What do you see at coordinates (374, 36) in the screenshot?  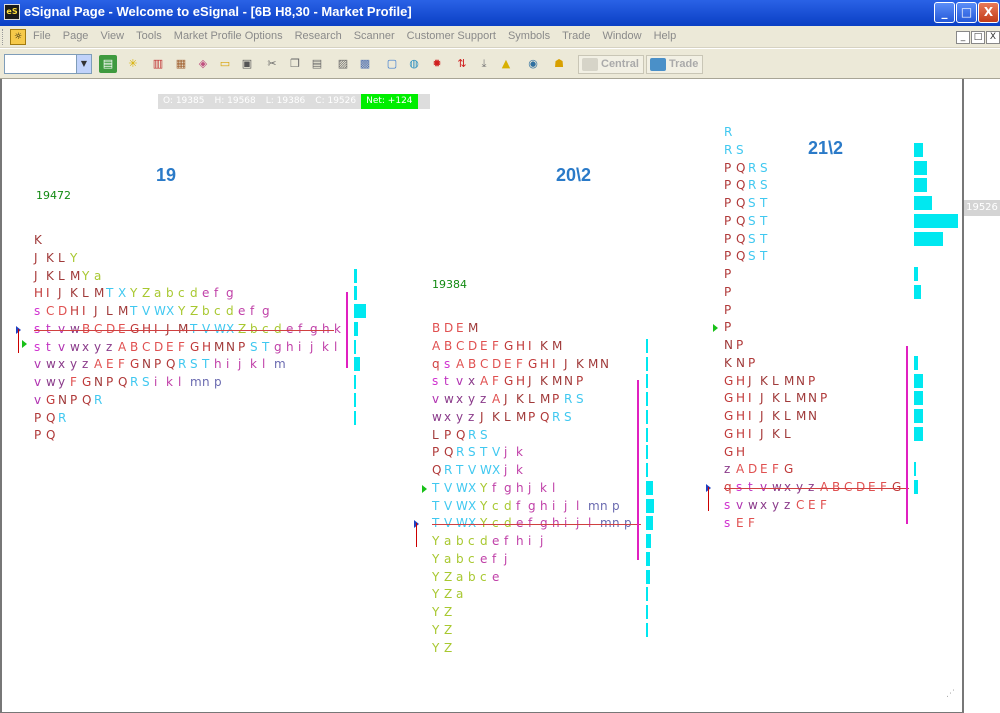 I see `menu-item-scanner: Scanner` at bounding box center [374, 36].